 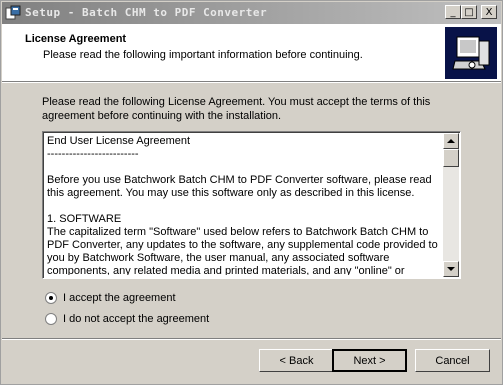 What do you see at coordinates (251, 339) in the screenshot?
I see `footer-separator` at bounding box center [251, 339].